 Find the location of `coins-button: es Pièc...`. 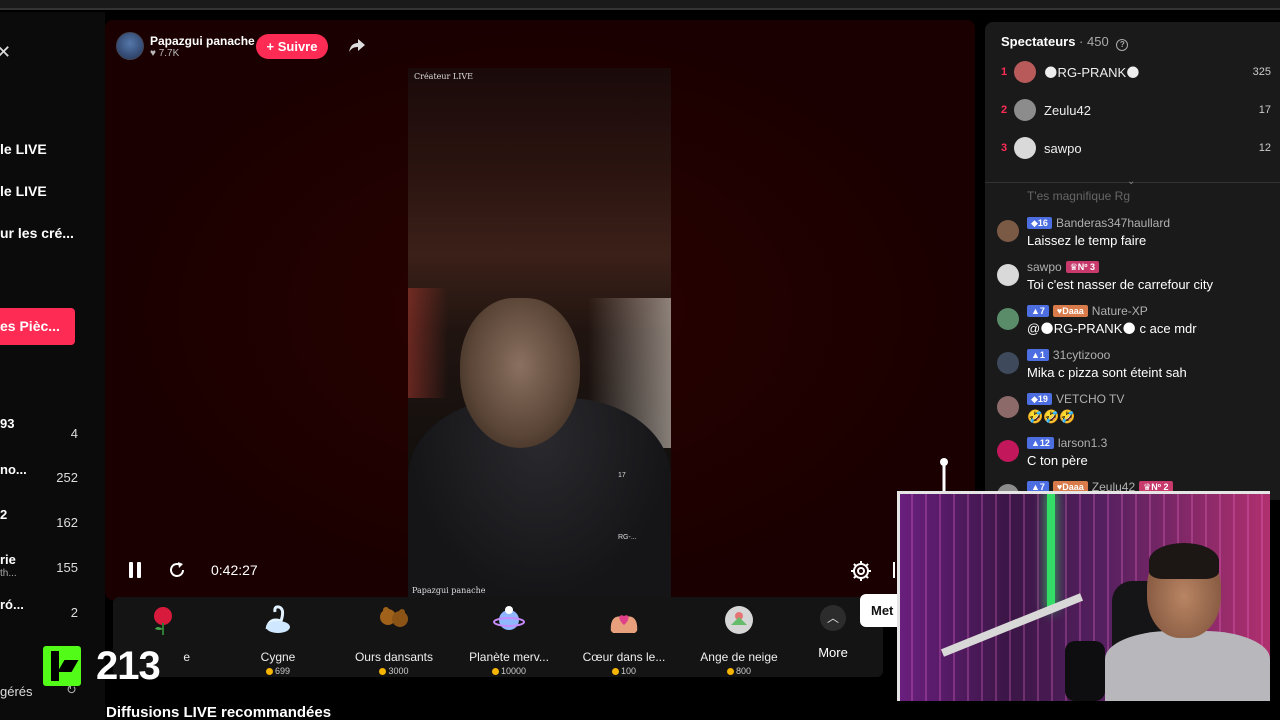

coins-button: es Pièc... is located at coordinates (37, 326).